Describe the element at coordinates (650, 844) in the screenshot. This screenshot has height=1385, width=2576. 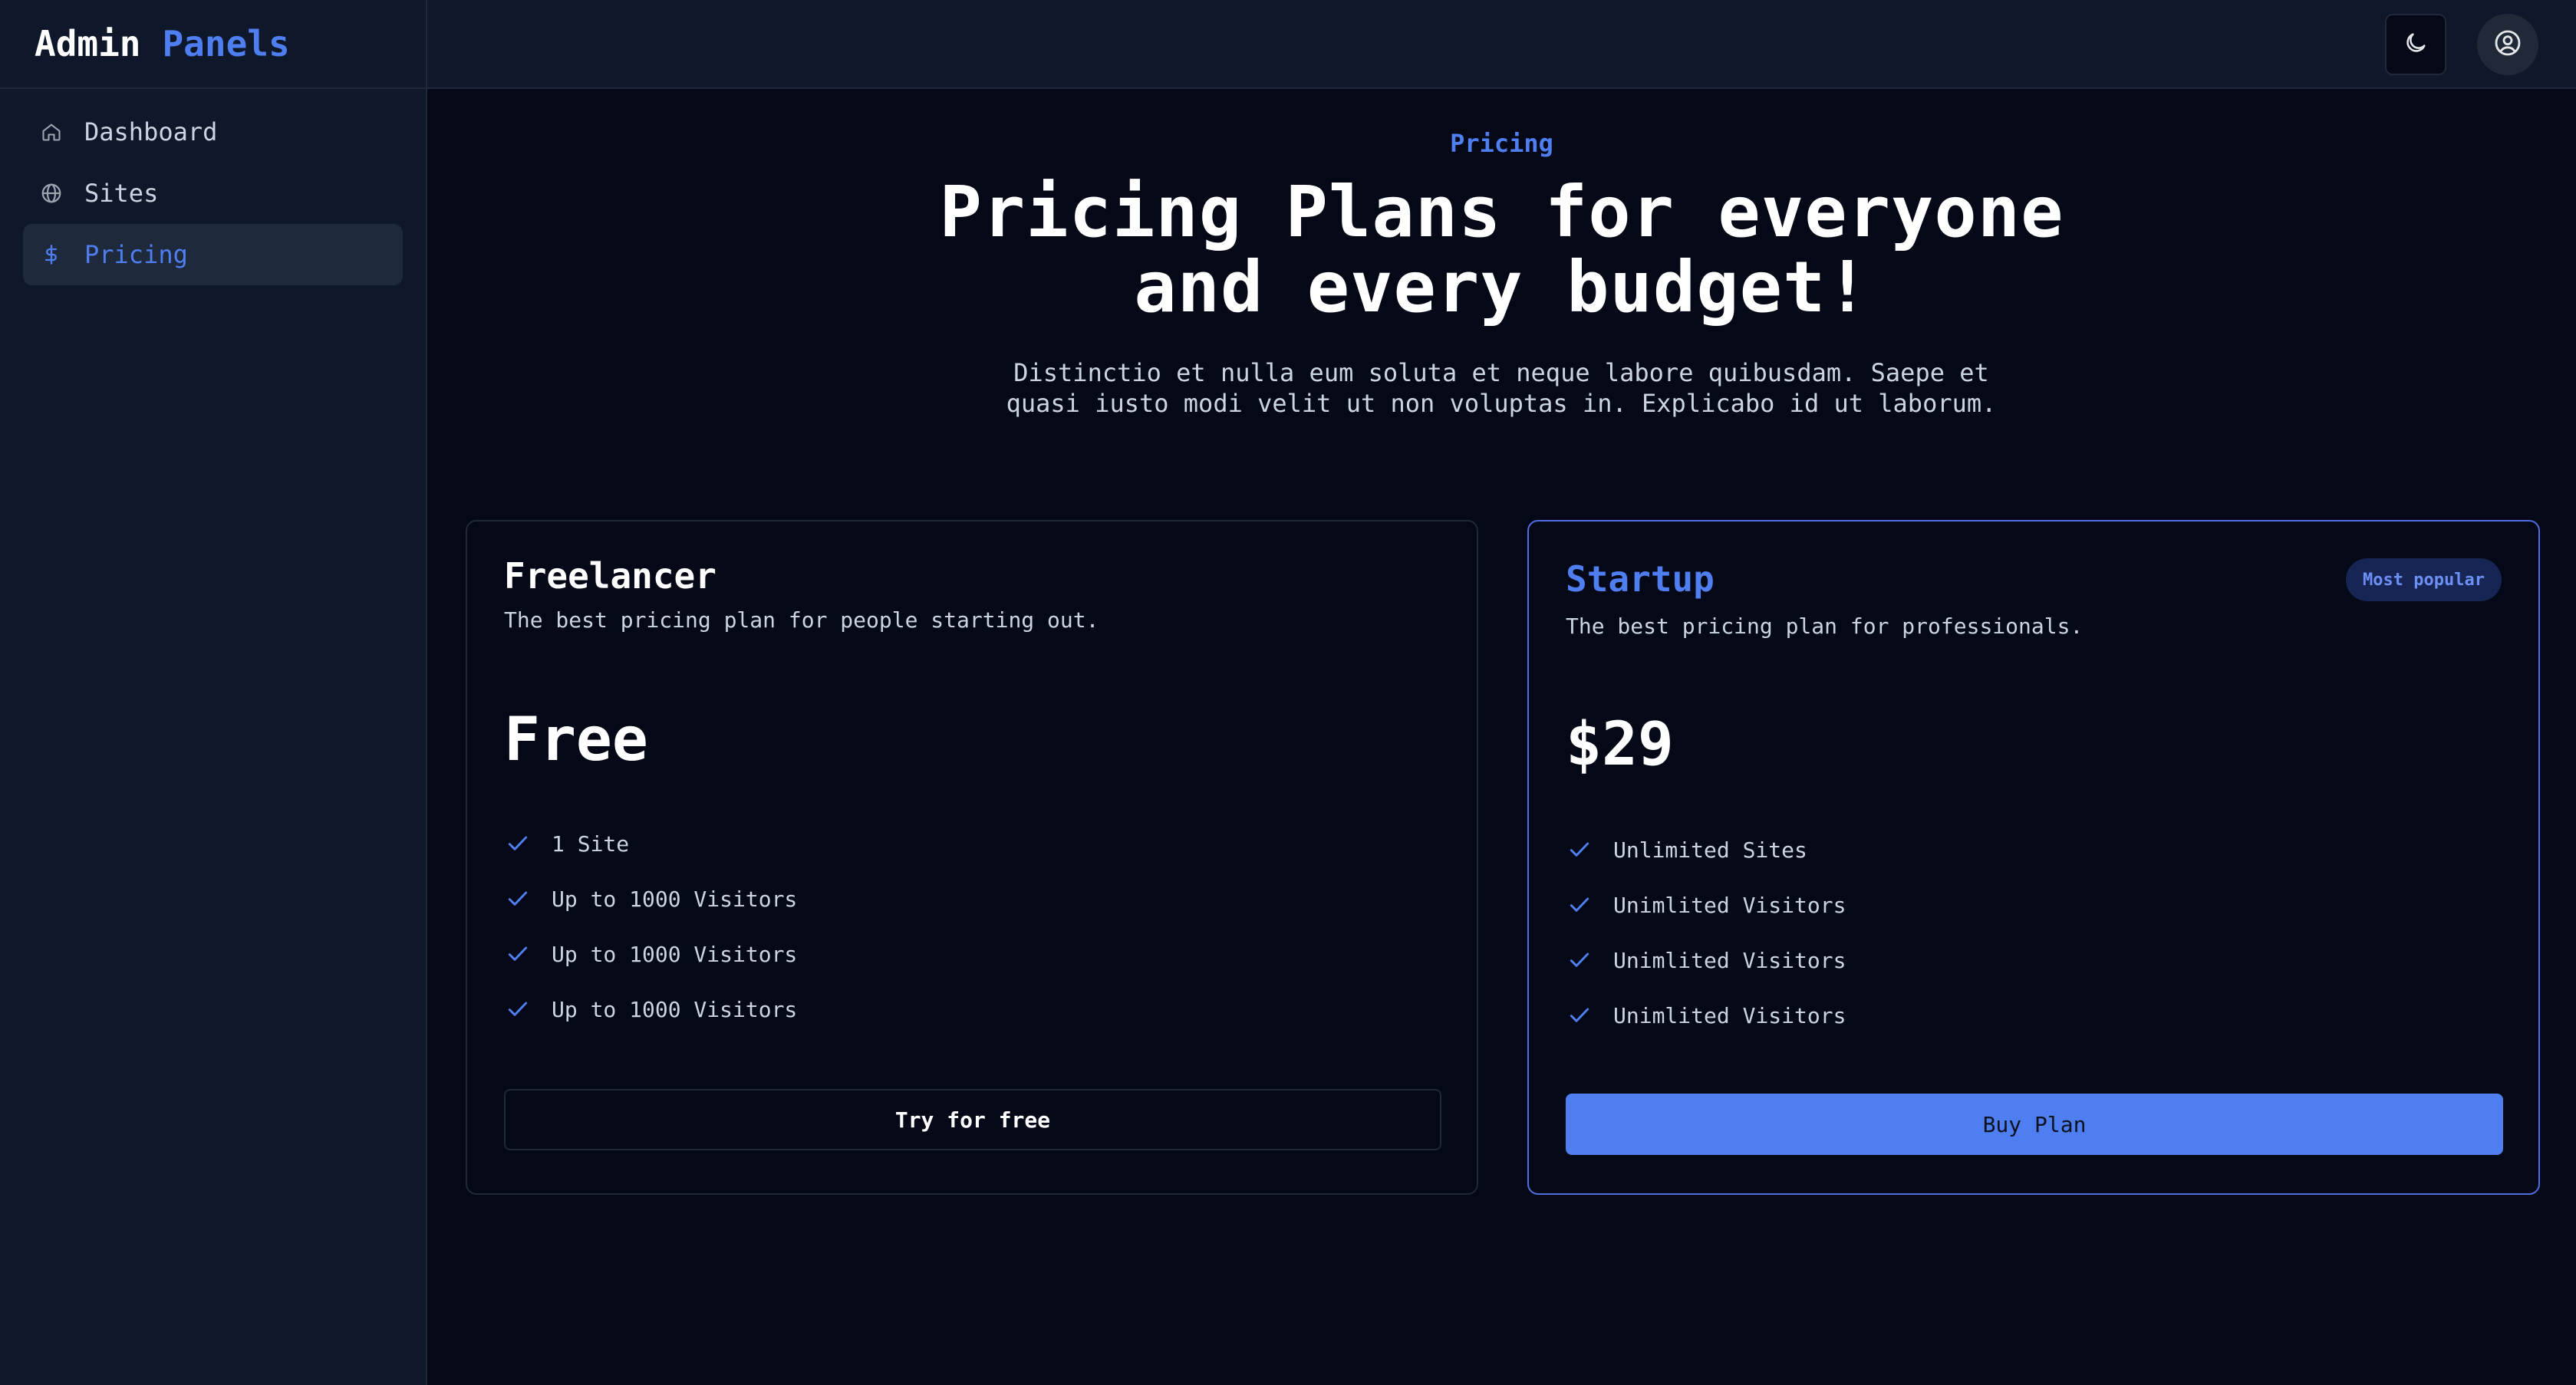
I see `feature-item: 1 Site` at that location.